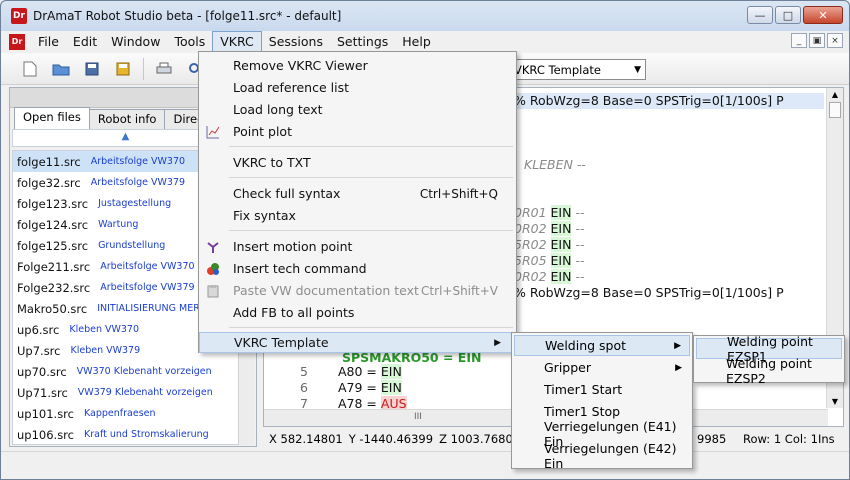 The height and width of the screenshot is (480, 850). Describe the element at coordinates (357, 65) in the screenshot. I see `menu-item-remove-viewer: Remove VKRC Viewer` at that location.